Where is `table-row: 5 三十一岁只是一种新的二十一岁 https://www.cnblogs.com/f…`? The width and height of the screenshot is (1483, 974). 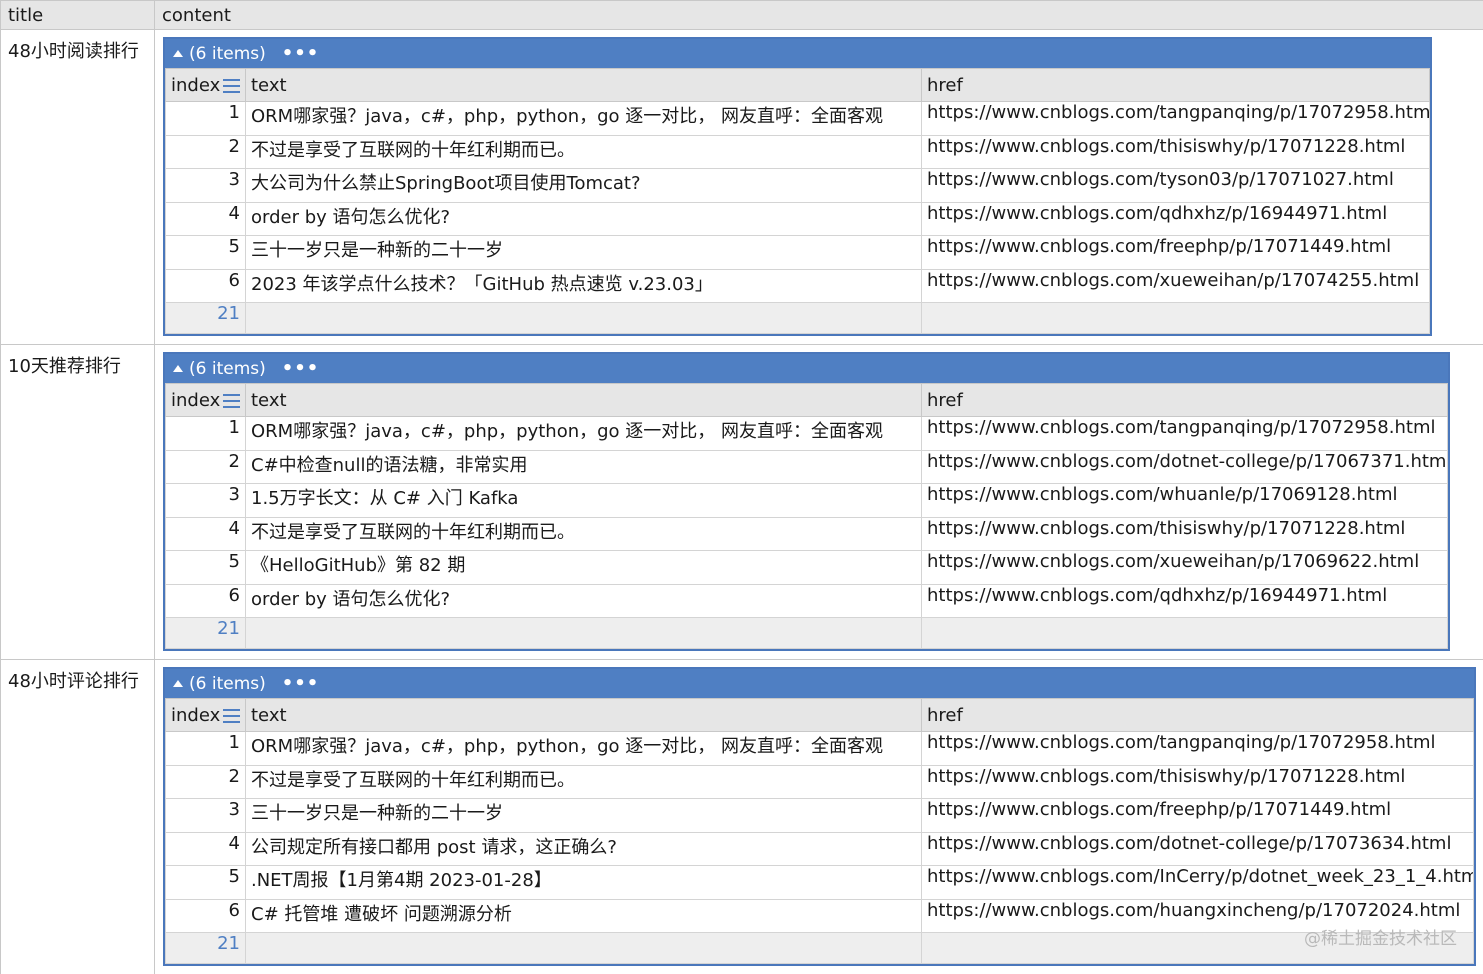 table-row: 5 三十一岁只是一种新的二十一岁 https://www.cnblogs.com/f… is located at coordinates (797, 252).